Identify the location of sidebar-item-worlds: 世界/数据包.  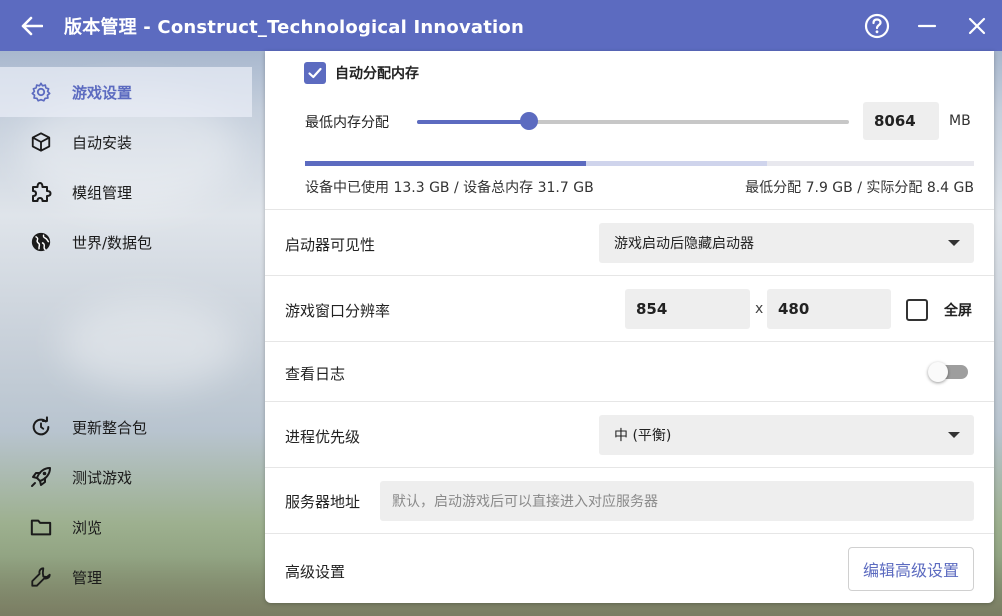
(126, 242).